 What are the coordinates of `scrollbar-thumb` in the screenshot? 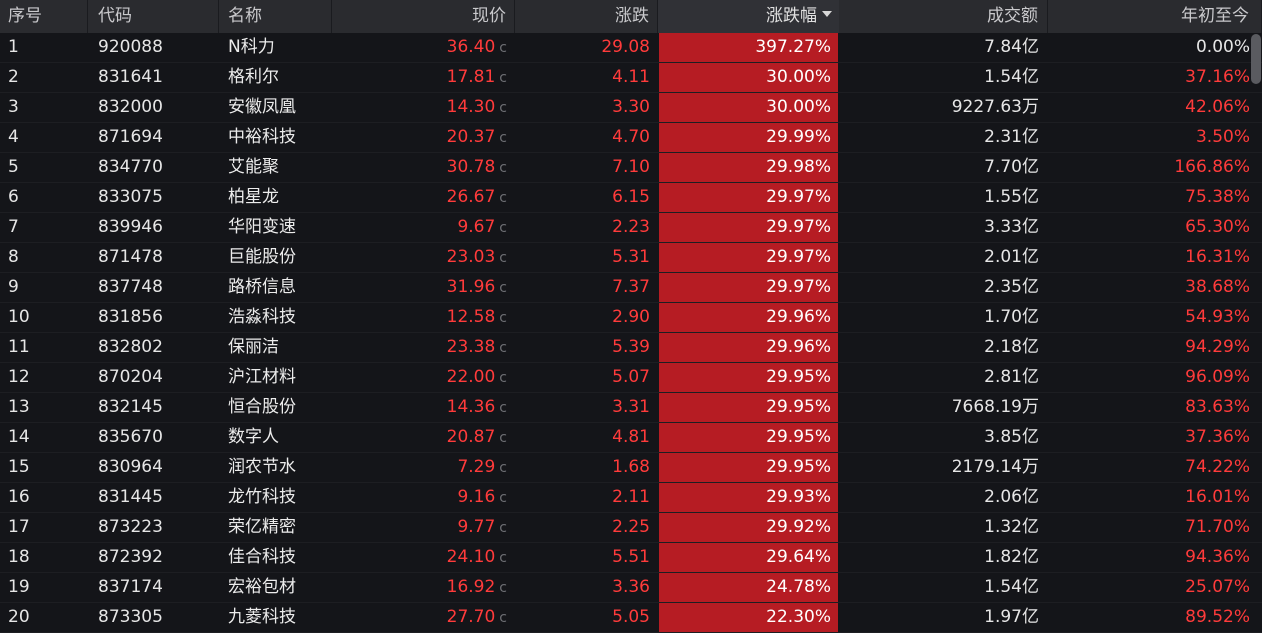 It's located at (1256, 59).